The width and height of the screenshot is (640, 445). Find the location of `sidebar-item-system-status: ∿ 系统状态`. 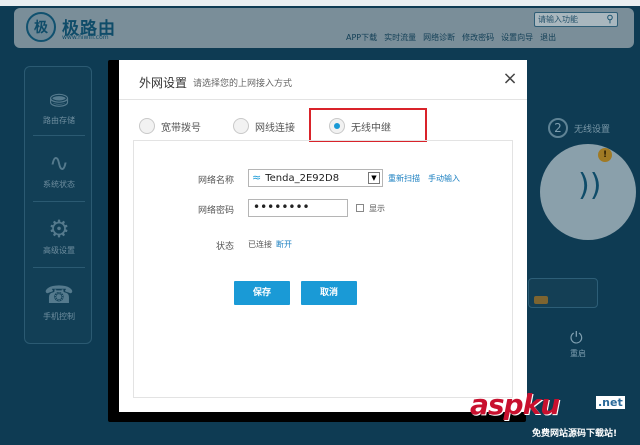

sidebar-item-system-status: ∿ 系统状态 is located at coordinates (59, 168).